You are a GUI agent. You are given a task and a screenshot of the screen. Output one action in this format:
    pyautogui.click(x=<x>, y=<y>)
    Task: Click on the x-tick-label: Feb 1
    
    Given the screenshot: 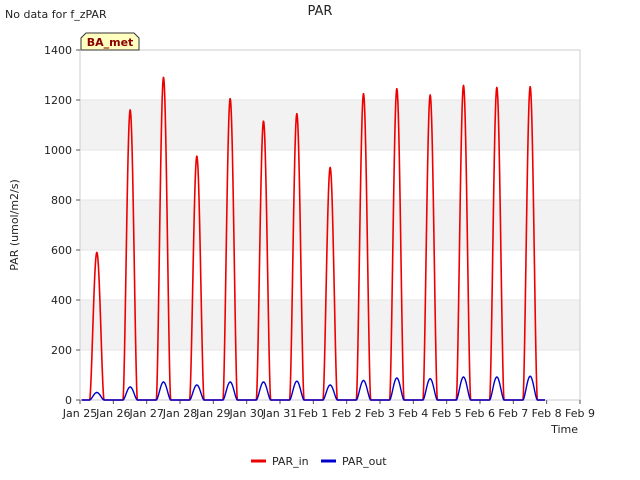 What is the action you would take?
    pyautogui.click(x=313, y=413)
    